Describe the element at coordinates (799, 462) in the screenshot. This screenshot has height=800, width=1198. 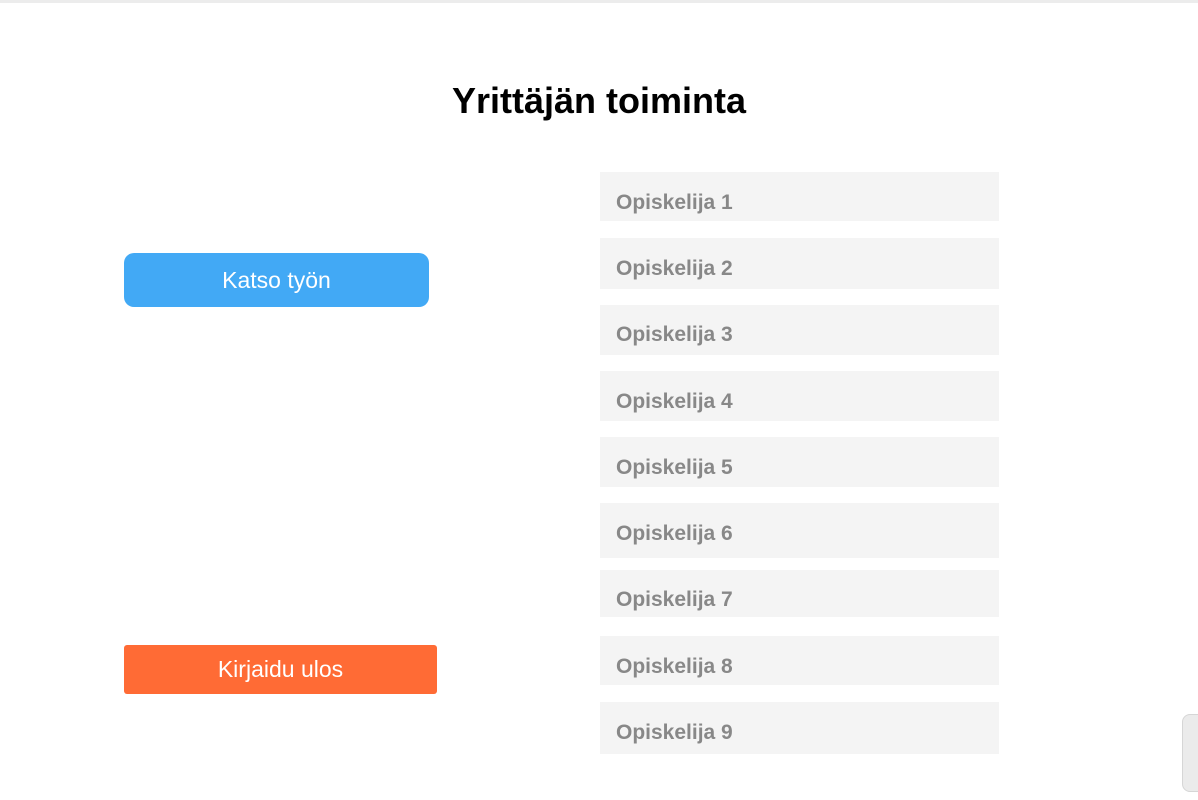
I see `student-item-5: Opiskelija 5` at that location.